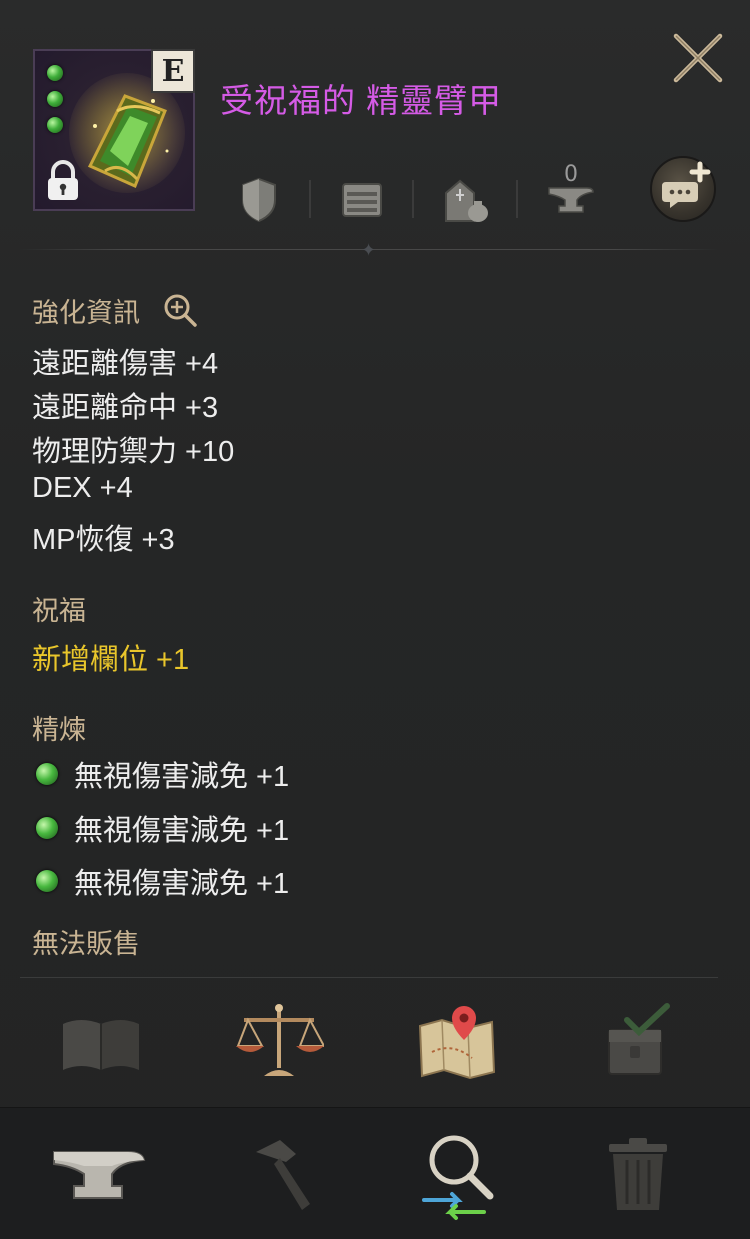 The image size is (750, 1239). What do you see at coordinates (125, 364) in the screenshot?
I see `enhance-stat: 遠距離傷害 +4` at bounding box center [125, 364].